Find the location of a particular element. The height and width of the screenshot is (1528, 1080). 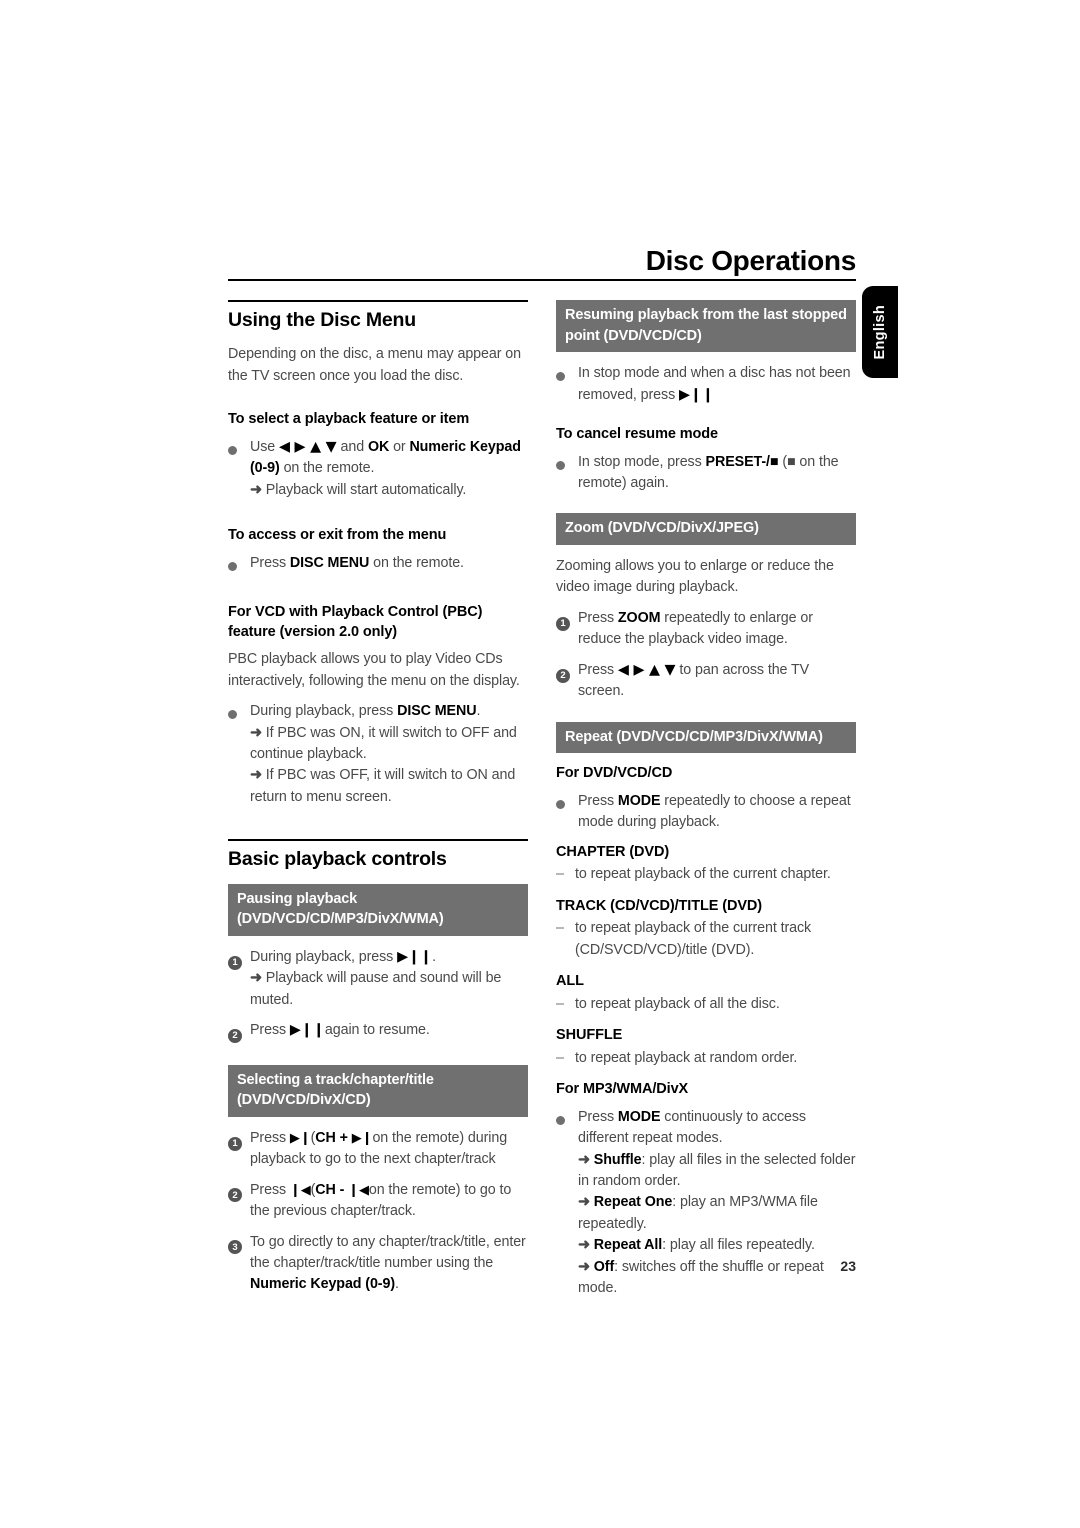

band-repeat: Repeat (DVD/VCD/CD/MP3/DivX/WMA) is located at coordinates (706, 737).